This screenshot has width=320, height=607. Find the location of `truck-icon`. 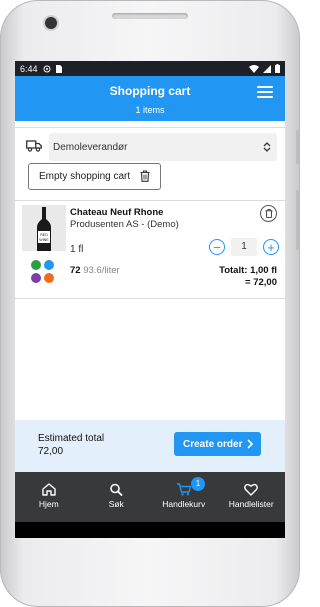

truck-icon is located at coordinates (34, 146).